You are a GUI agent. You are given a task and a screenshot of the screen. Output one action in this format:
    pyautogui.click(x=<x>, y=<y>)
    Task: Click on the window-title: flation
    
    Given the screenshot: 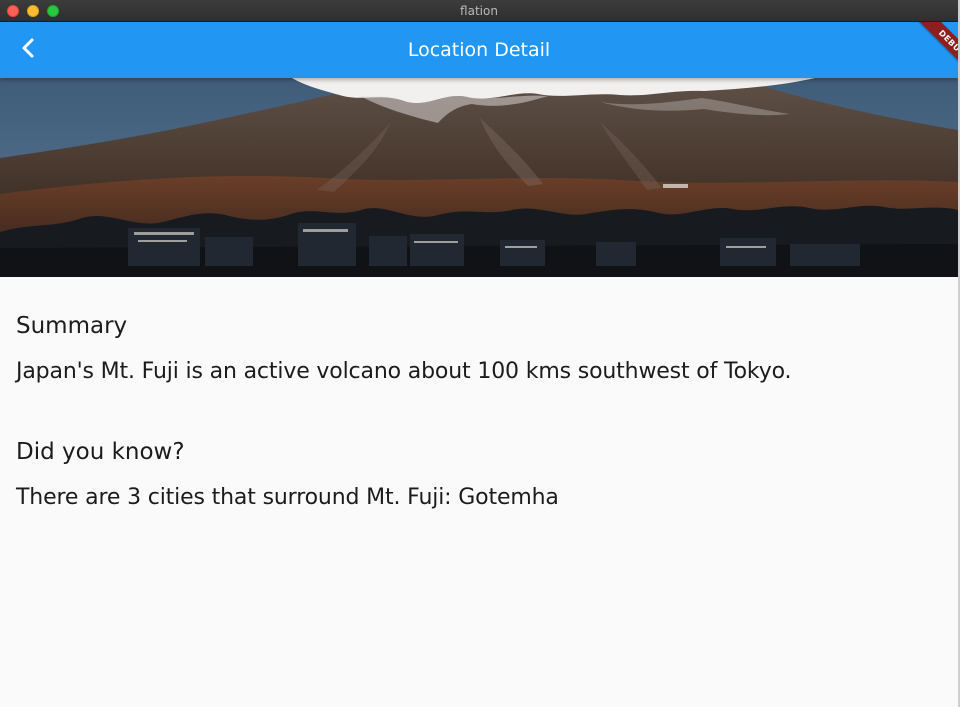 What is the action you would take?
    pyautogui.click(x=479, y=11)
    